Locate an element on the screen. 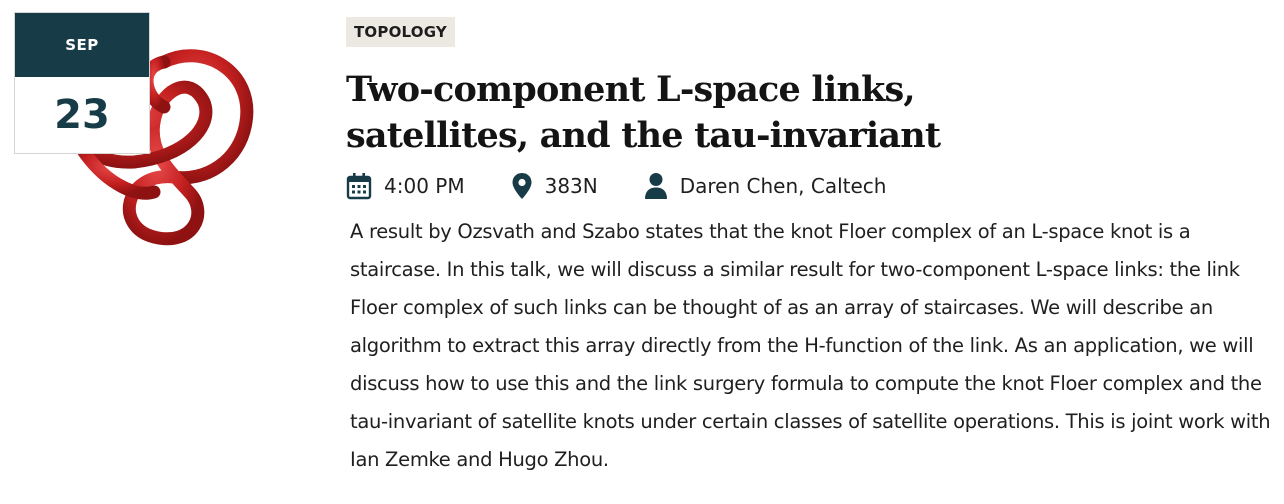 Image resolution: width=1284 pixels, height=504 pixels. category-tag: TOPOLOGY is located at coordinates (400, 32).